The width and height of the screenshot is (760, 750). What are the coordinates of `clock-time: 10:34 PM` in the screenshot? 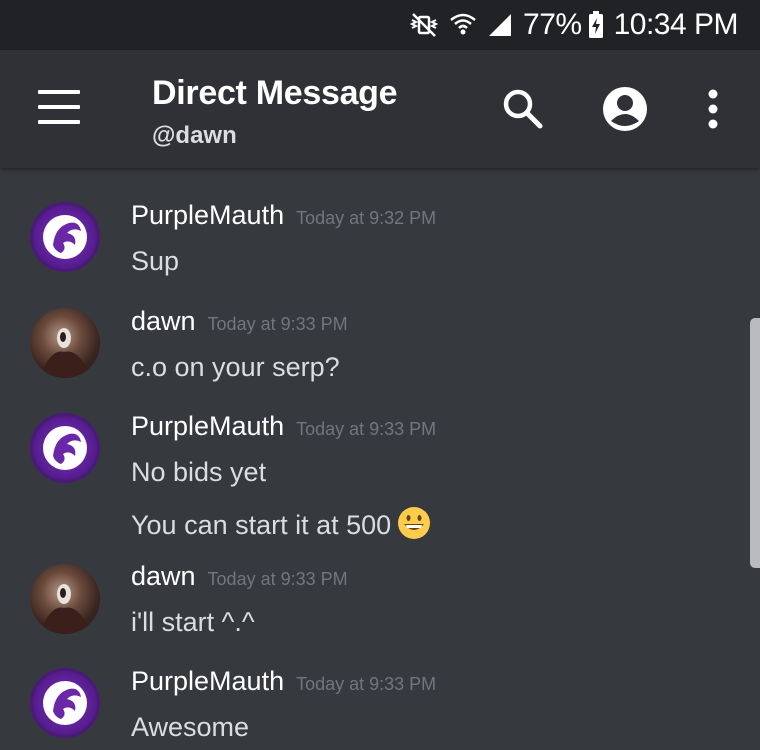 It's located at (676, 24).